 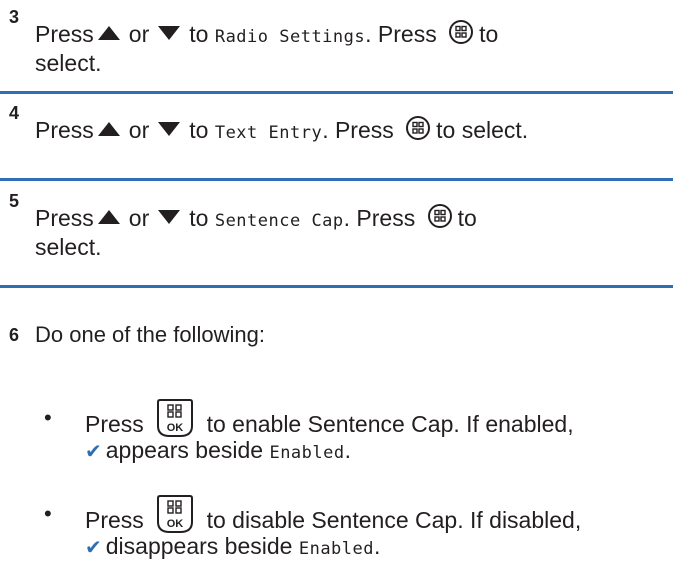 What do you see at coordinates (150, 334) in the screenshot?
I see `step-6-intro: Do one of the following:` at bounding box center [150, 334].